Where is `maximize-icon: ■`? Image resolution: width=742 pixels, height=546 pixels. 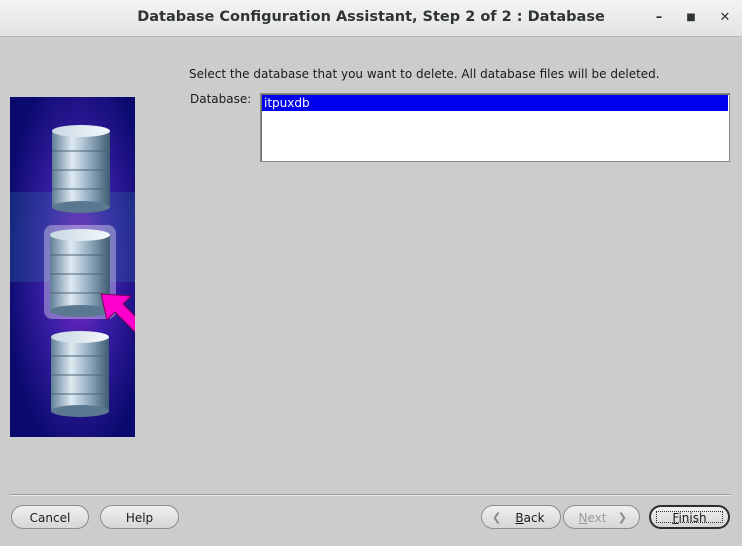
maximize-icon: ■ is located at coordinates (691, 18).